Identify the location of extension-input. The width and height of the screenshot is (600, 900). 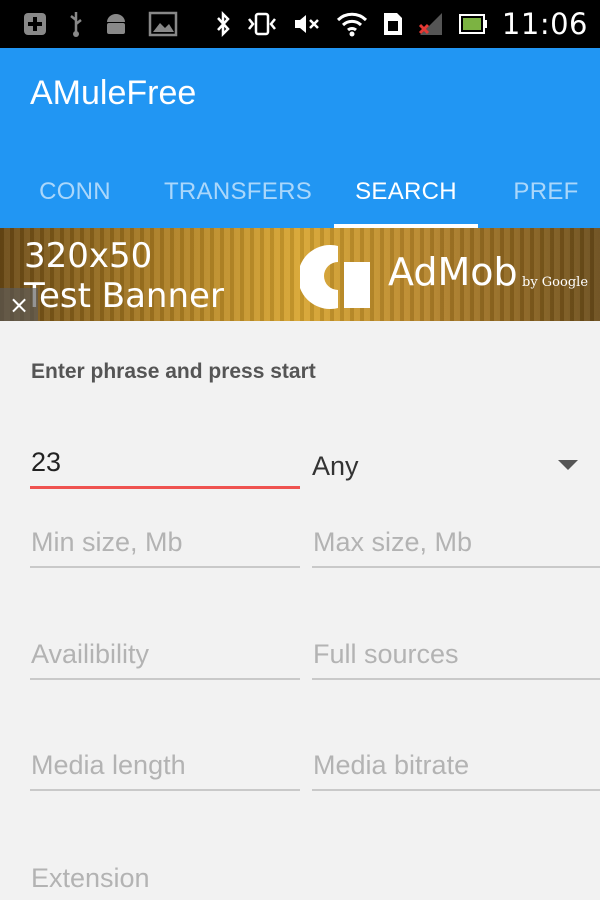
(165, 878).